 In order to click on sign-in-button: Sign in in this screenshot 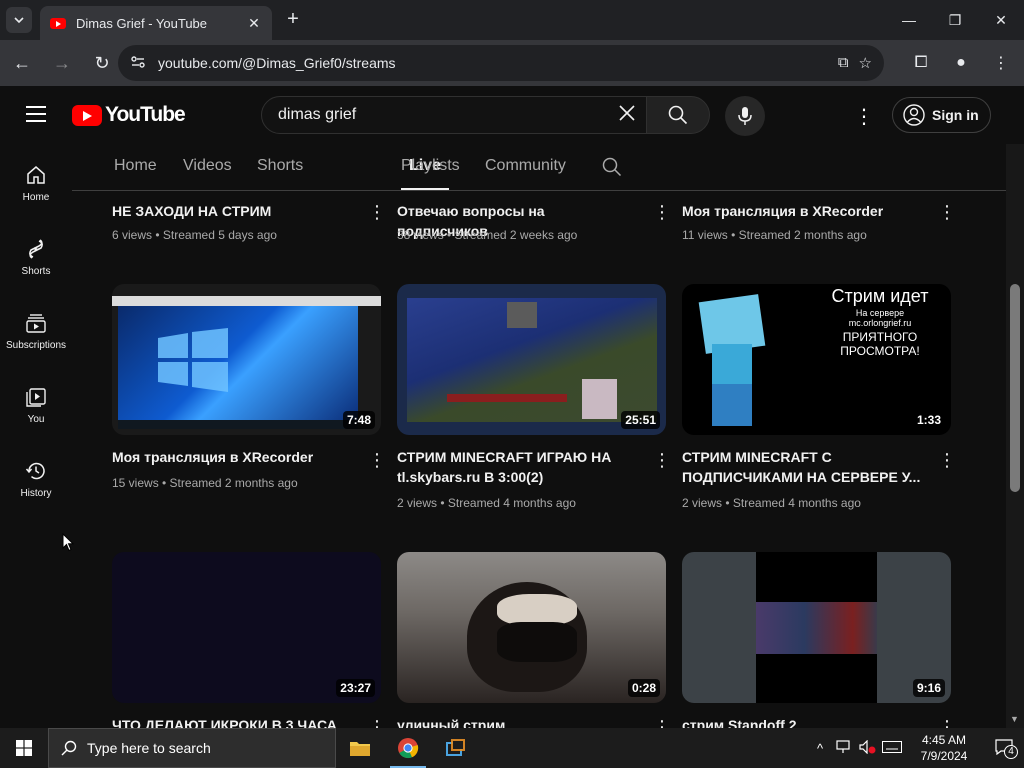, I will do `click(941, 115)`.